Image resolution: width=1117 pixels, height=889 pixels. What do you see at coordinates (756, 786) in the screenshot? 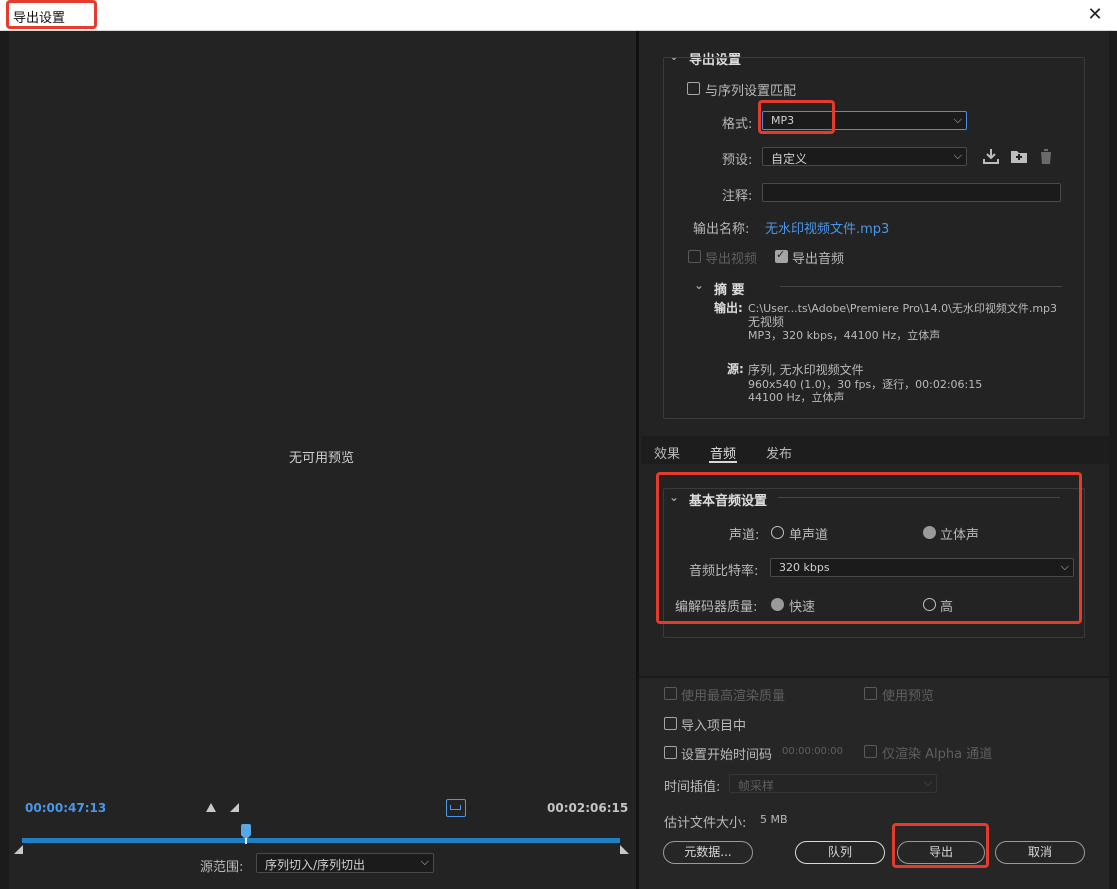
I see `time-interp-value: 帧采样` at bounding box center [756, 786].